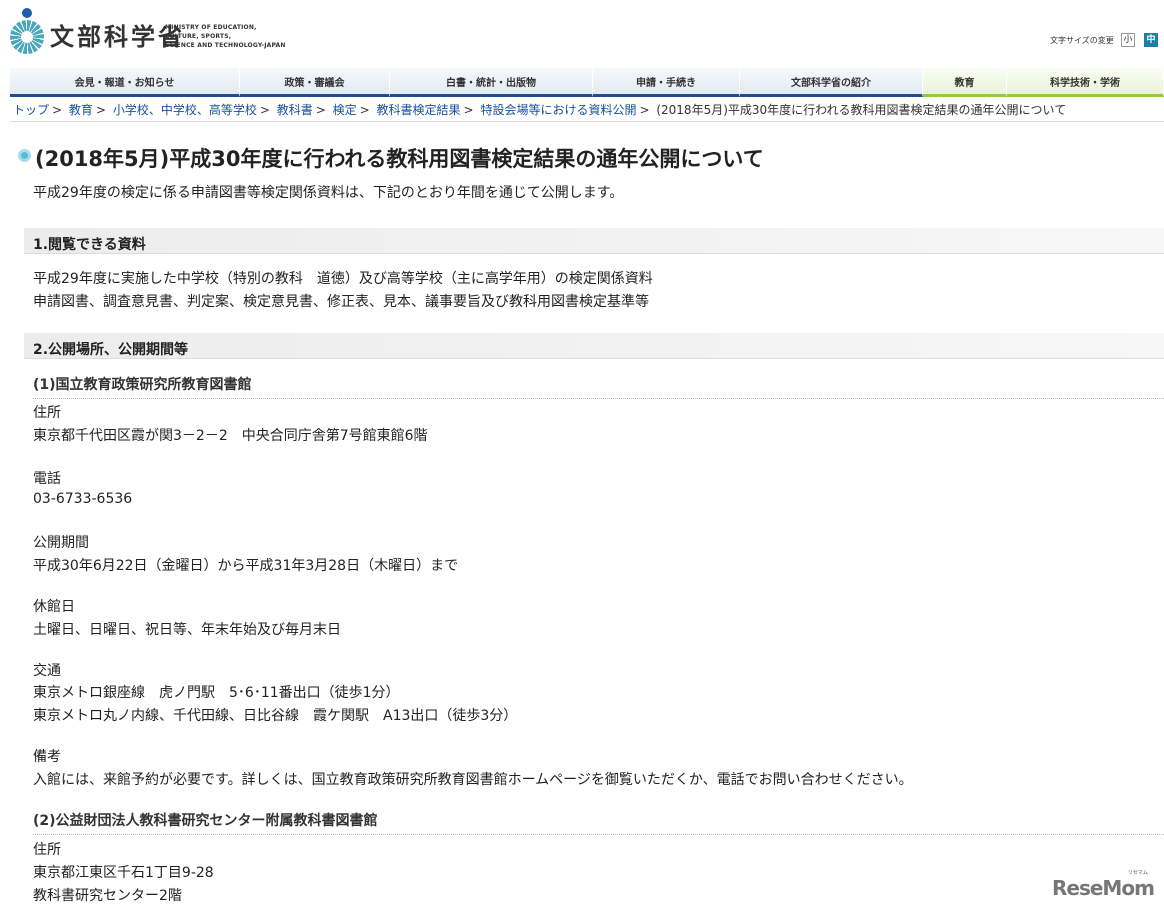 This screenshot has height=912, width=1164. Describe the element at coordinates (861, 110) in the screenshot. I see `breadcrumb-current: (2018年5月)平成30年度に行われる教科用図書検定結果の通年公開について` at that location.